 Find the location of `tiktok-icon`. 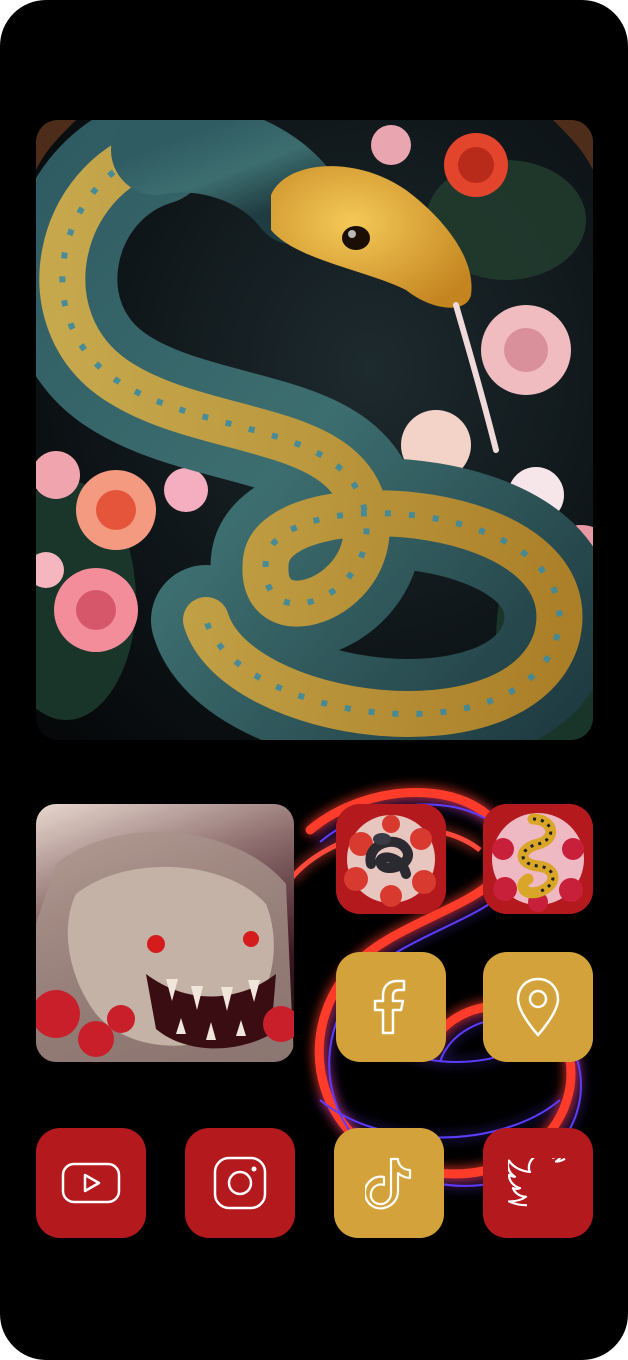

tiktok-icon is located at coordinates (388, 1183).